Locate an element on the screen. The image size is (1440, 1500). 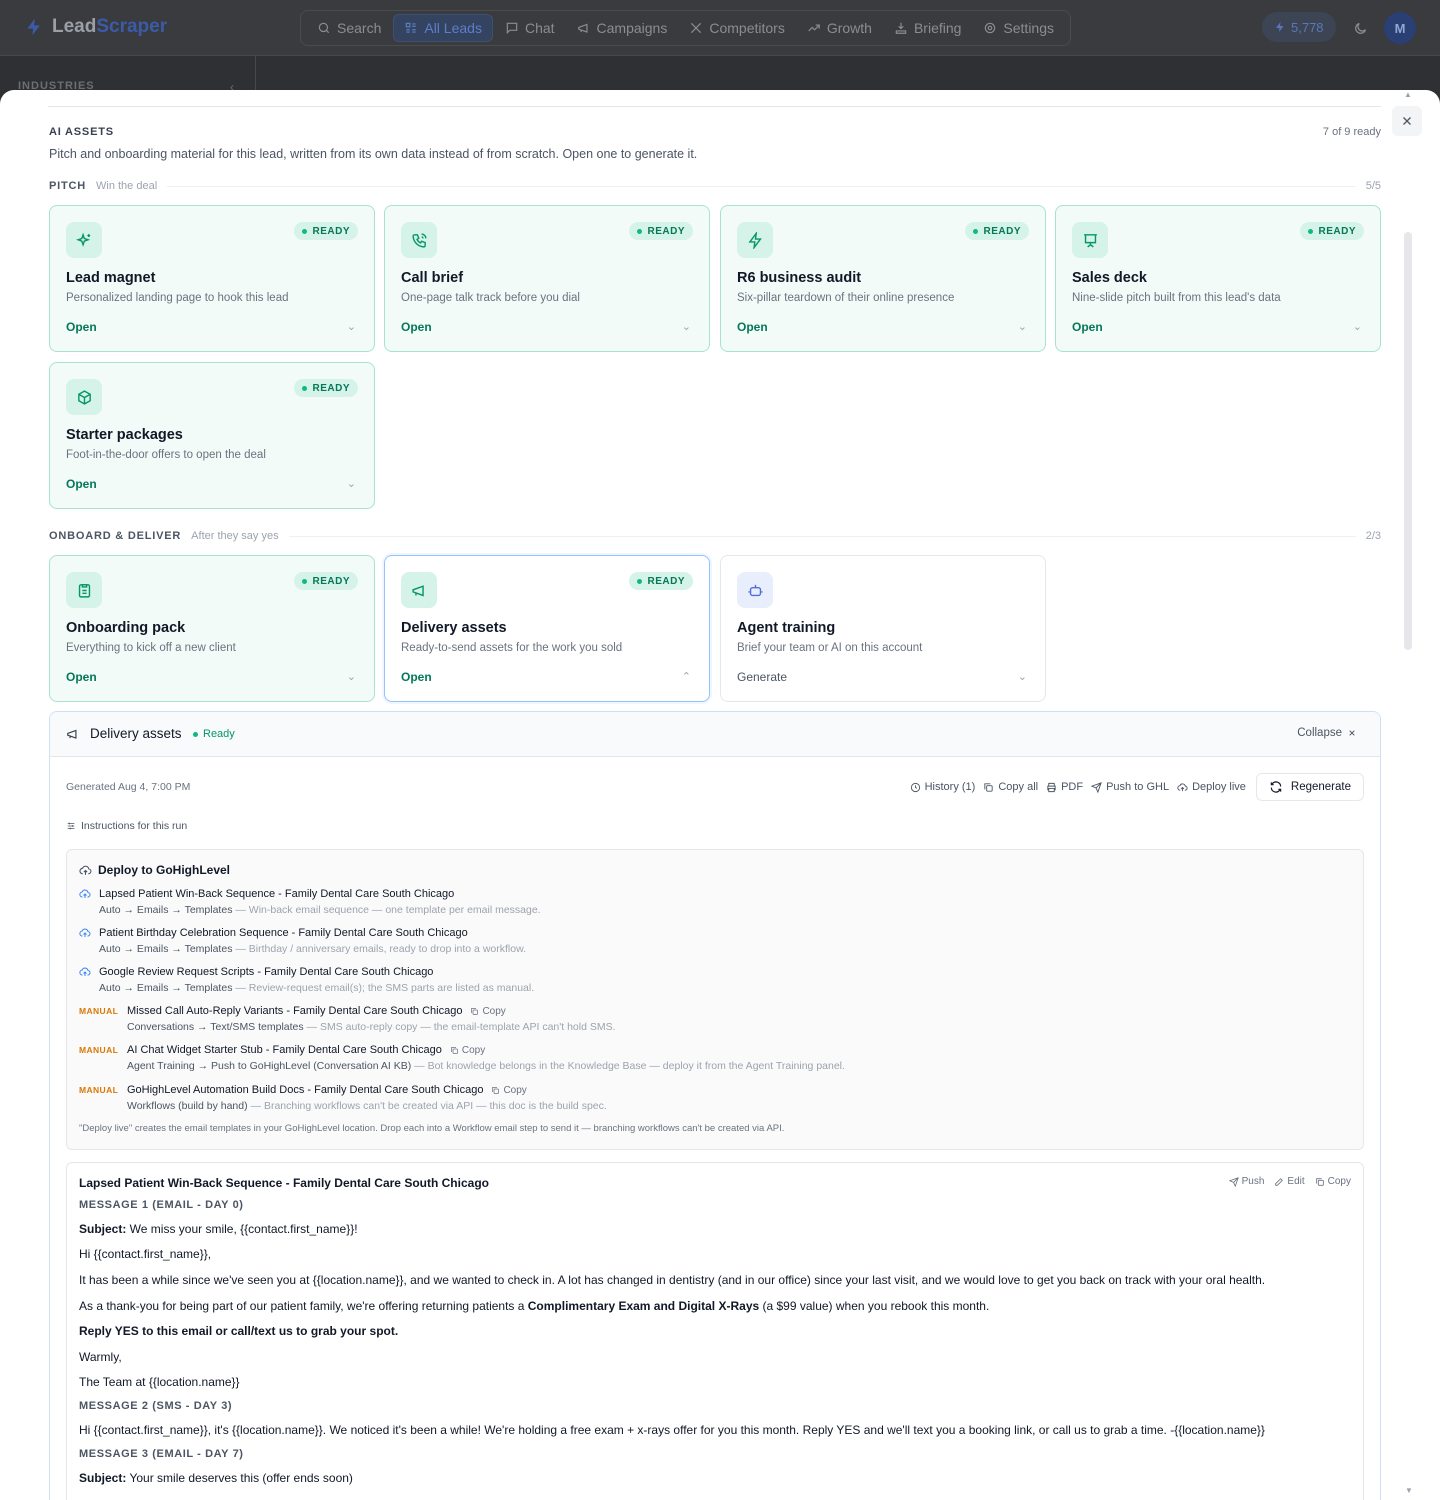
brand-logo: LeadScraper is located at coordinates (95, 27).